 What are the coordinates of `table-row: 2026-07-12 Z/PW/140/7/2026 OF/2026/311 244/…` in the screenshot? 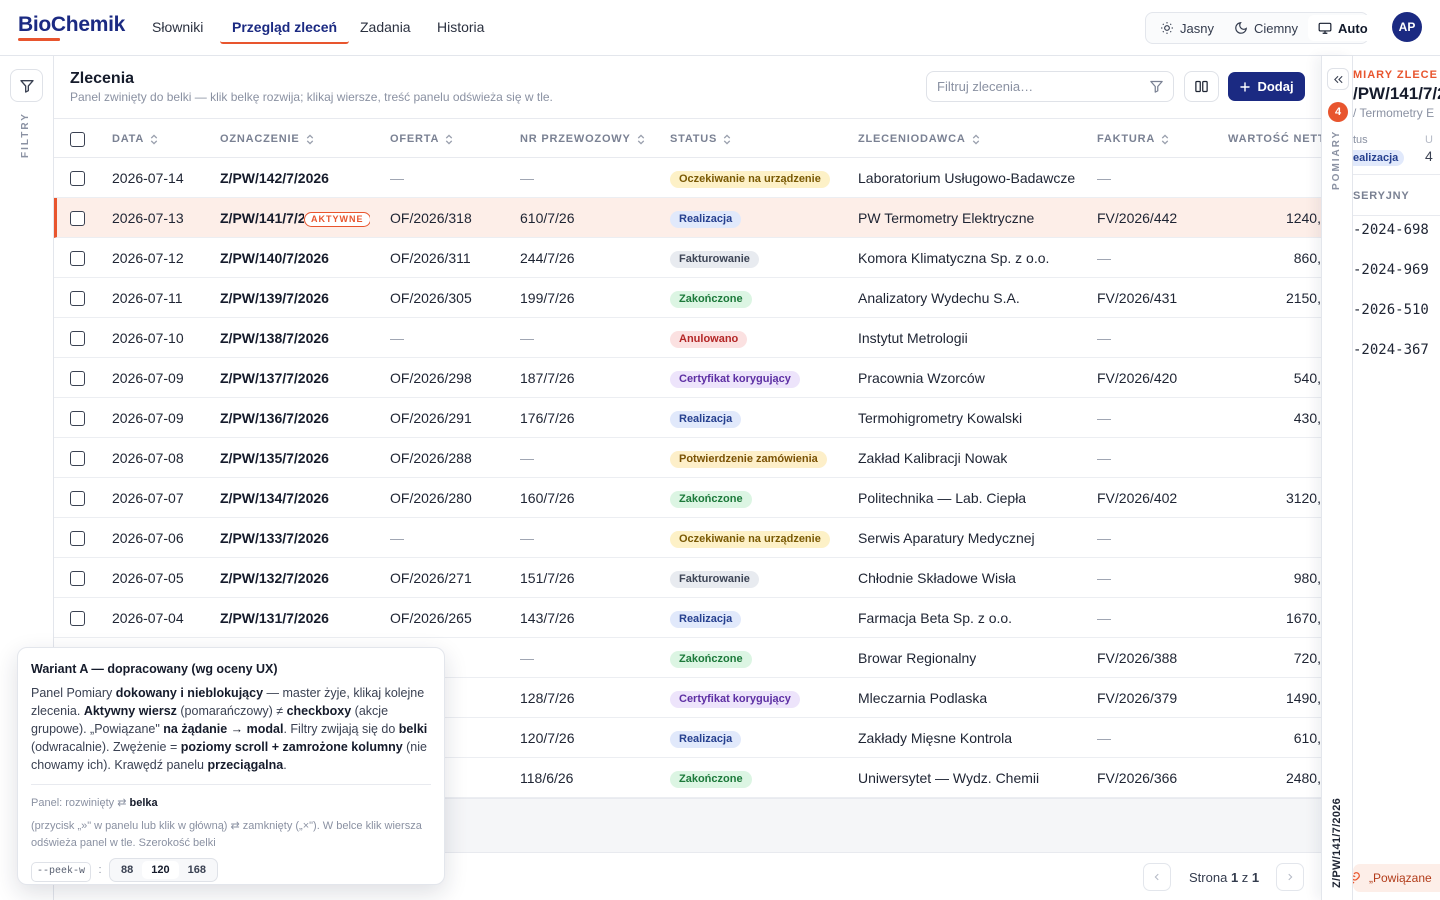 It's located at (687, 258).